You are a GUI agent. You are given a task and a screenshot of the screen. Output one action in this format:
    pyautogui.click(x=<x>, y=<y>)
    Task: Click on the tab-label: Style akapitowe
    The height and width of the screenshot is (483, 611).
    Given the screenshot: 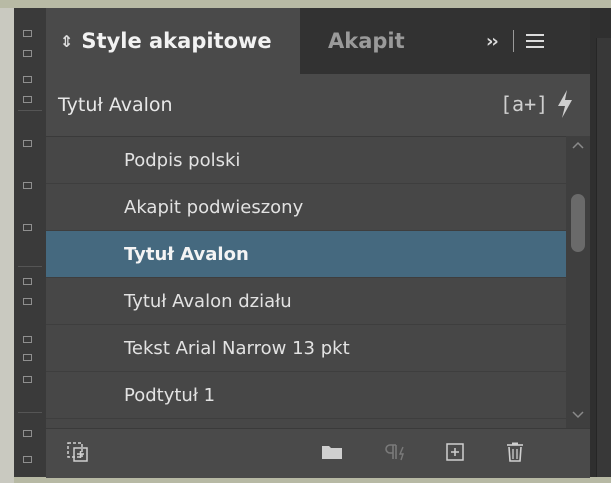 What is the action you would take?
    pyautogui.click(x=176, y=41)
    